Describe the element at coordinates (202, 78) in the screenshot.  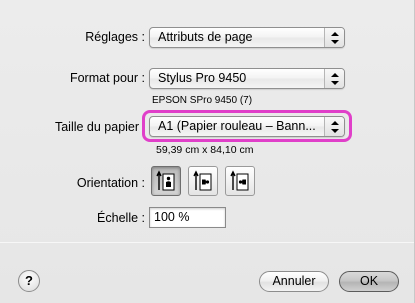
I see `format-value: Stylus Pro 9450` at that location.